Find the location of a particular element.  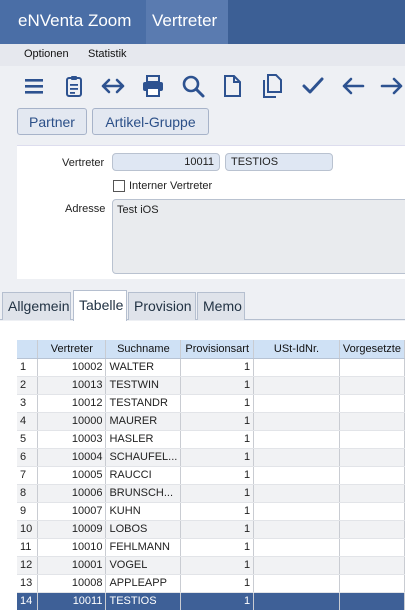

table-cell: TESTANDR is located at coordinates (143, 403).